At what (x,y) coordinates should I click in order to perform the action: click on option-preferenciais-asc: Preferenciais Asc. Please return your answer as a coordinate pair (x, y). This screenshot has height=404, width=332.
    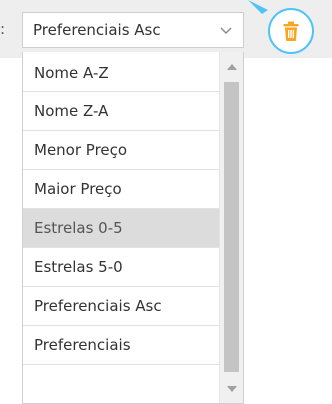
    Looking at the image, I should click on (121, 306).